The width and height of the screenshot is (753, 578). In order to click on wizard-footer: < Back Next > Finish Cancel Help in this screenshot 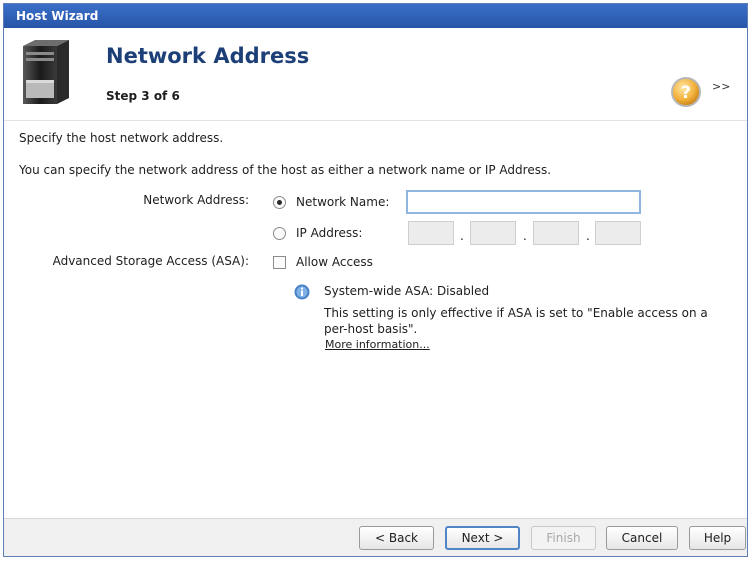, I will do `click(375, 537)`.